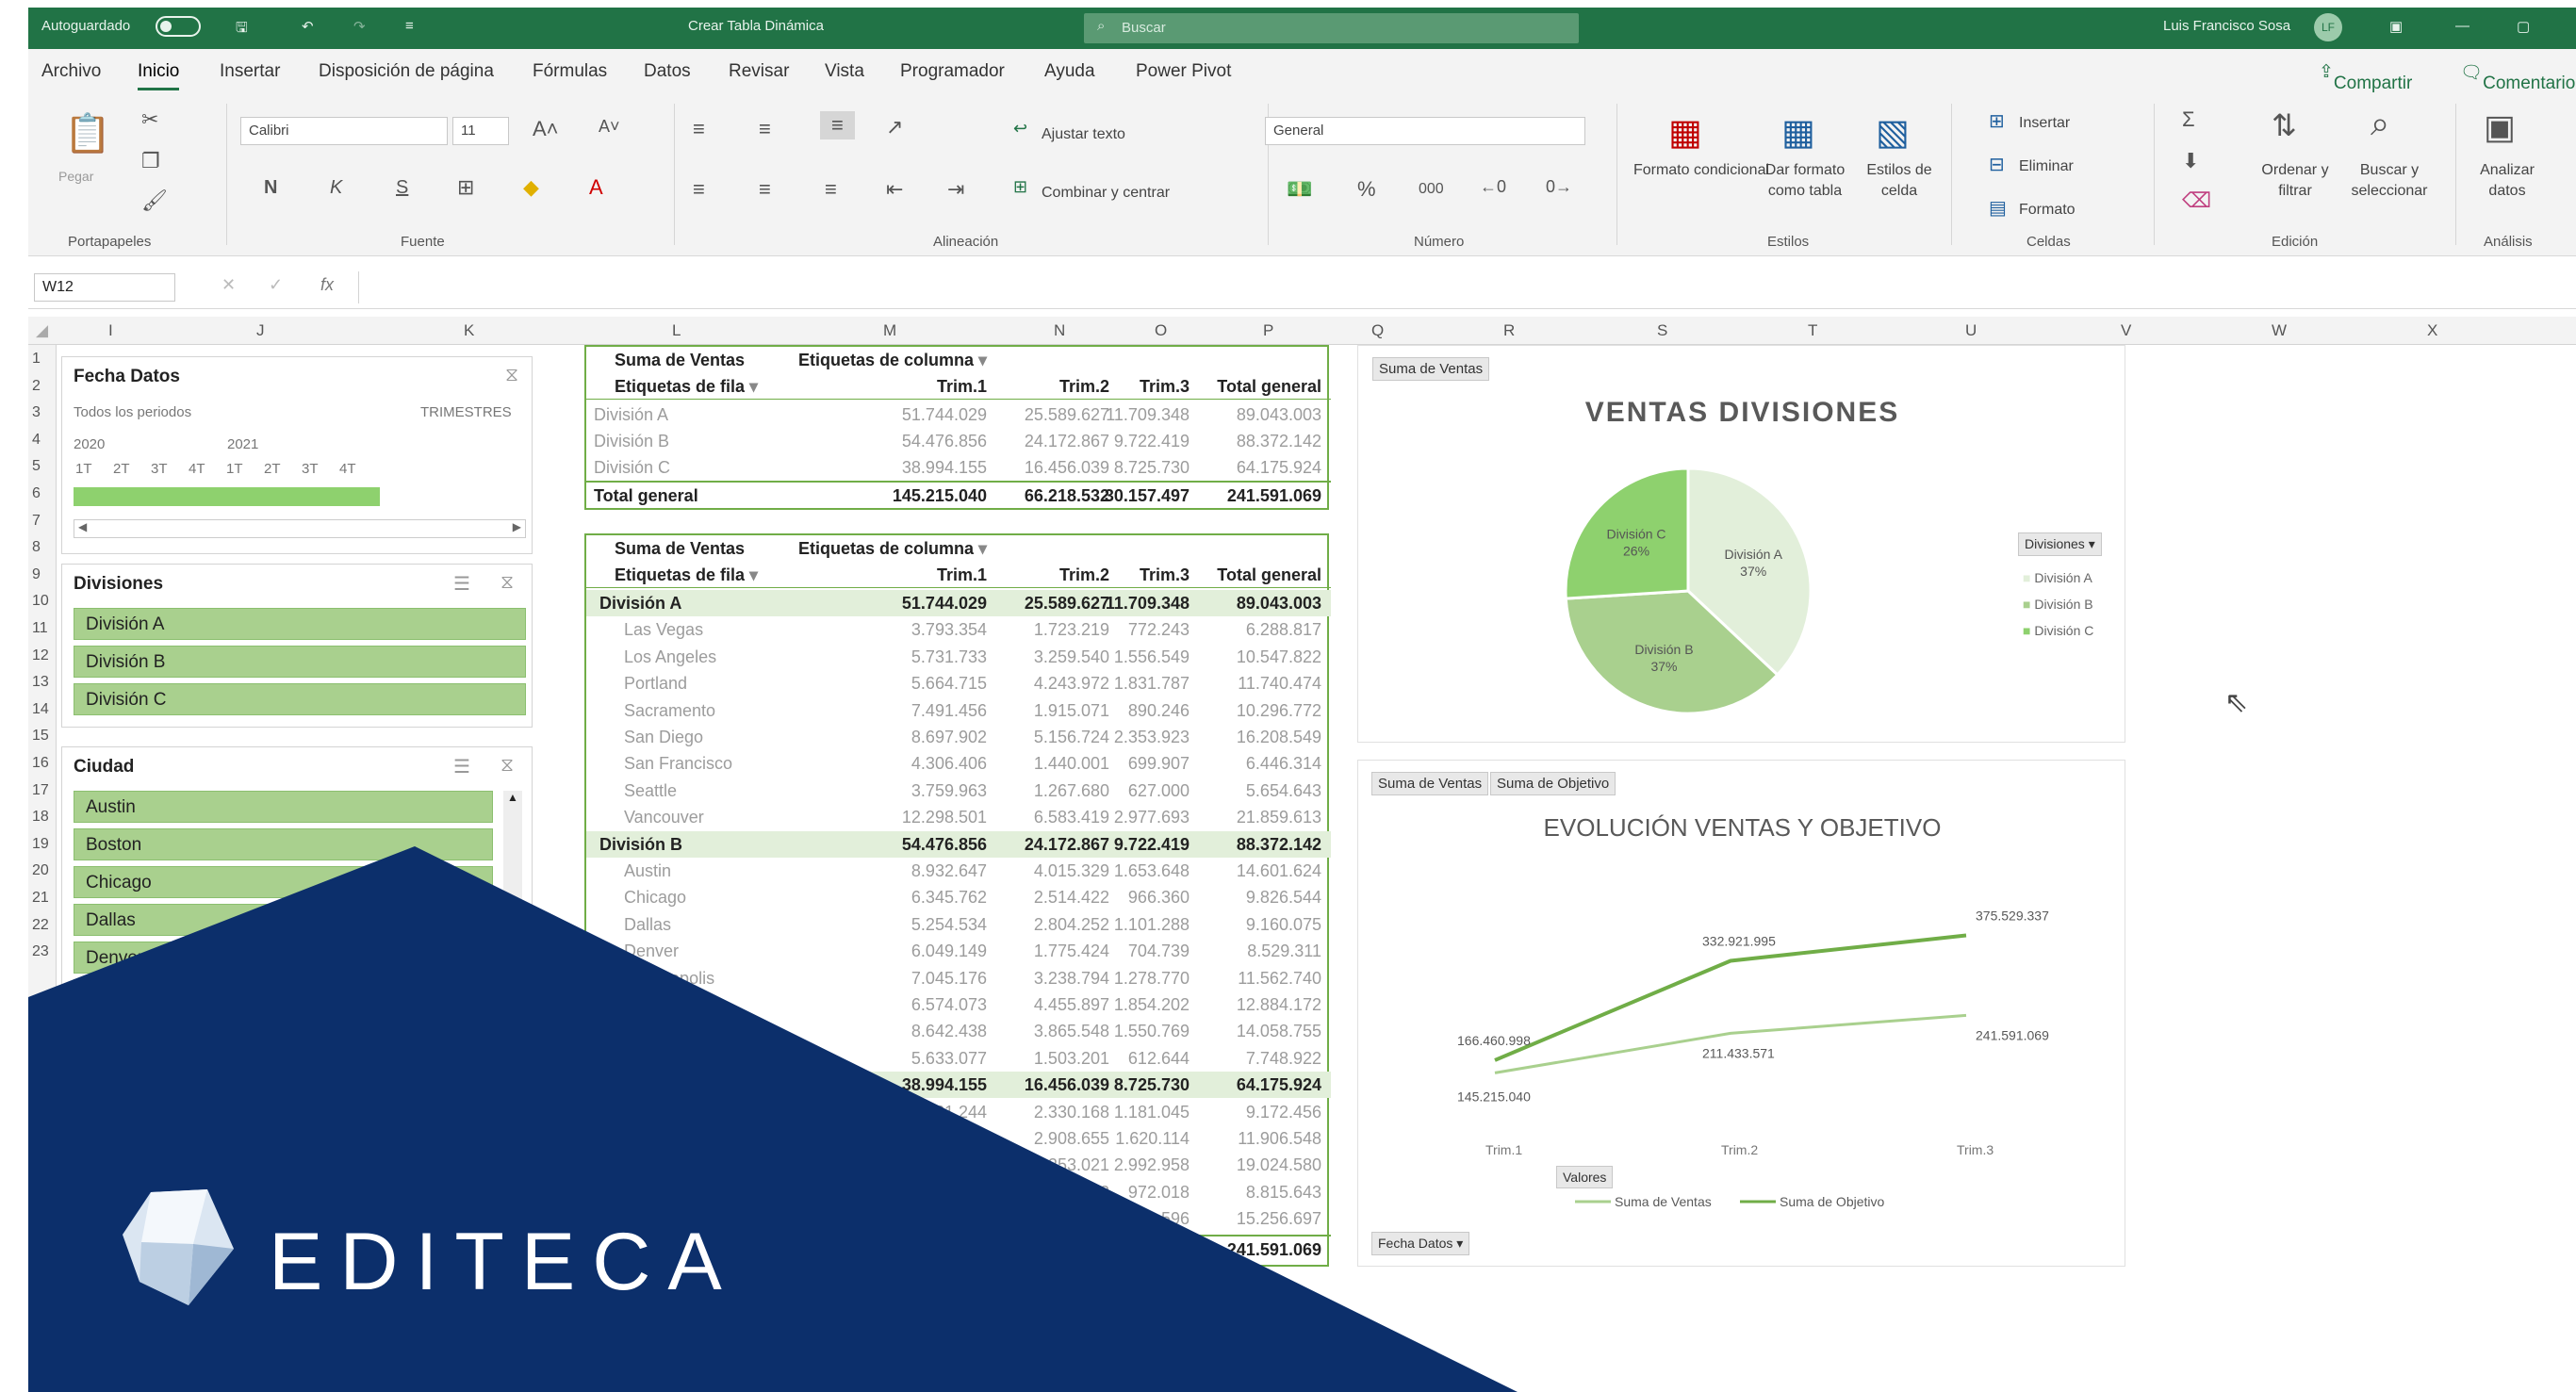 The image size is (2576, 1392). Describe the element at coordinates (465, 187) in the screenshot. I see `borders-icon: ⊞` at that location.